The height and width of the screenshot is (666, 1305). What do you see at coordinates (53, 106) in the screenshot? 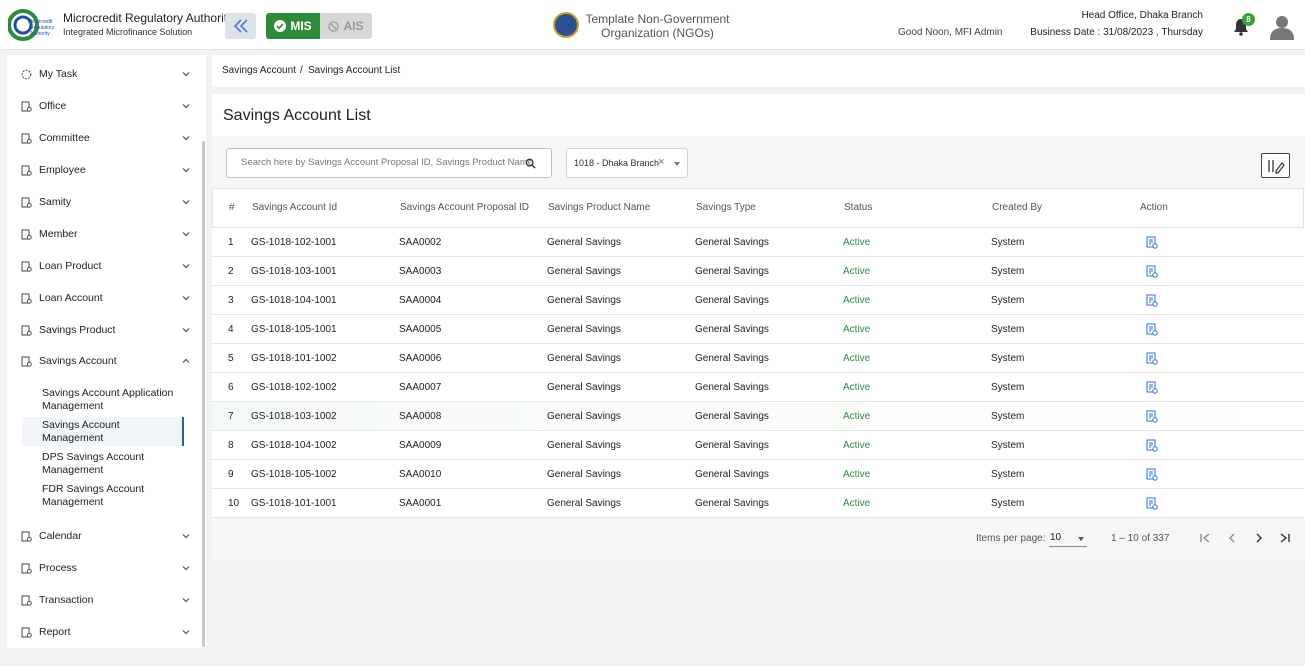
I see `sidebar-item-label: Office` at bounding box center [53, 106].